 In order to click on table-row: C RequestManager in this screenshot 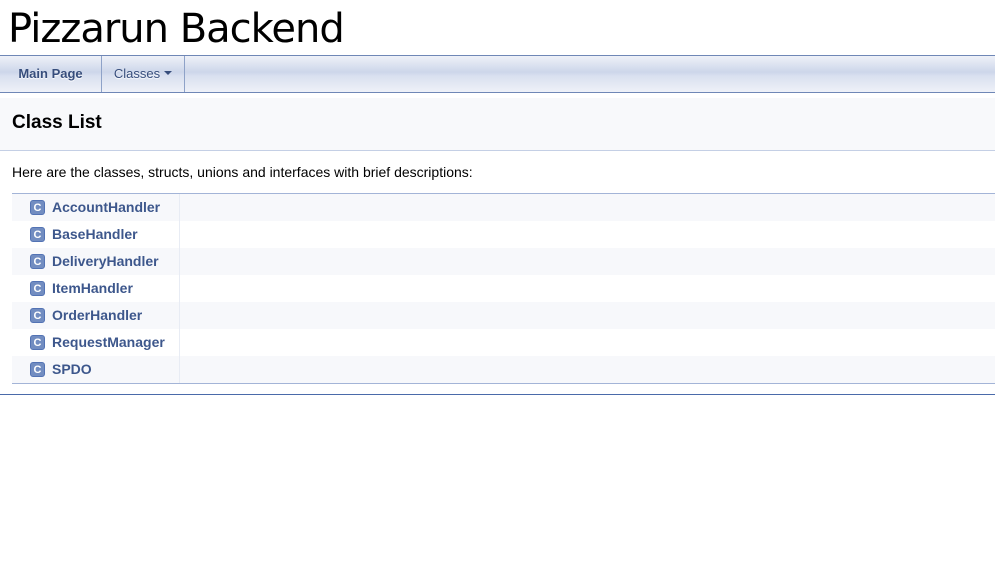, I will do `click(503, 342)`.